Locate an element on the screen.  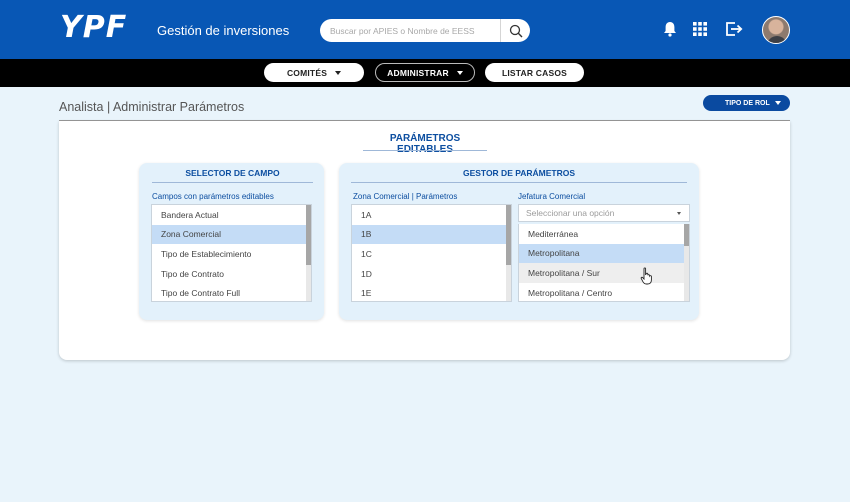
nav-administrar: ADMINISTRAR is located at coordinates (425, 72).